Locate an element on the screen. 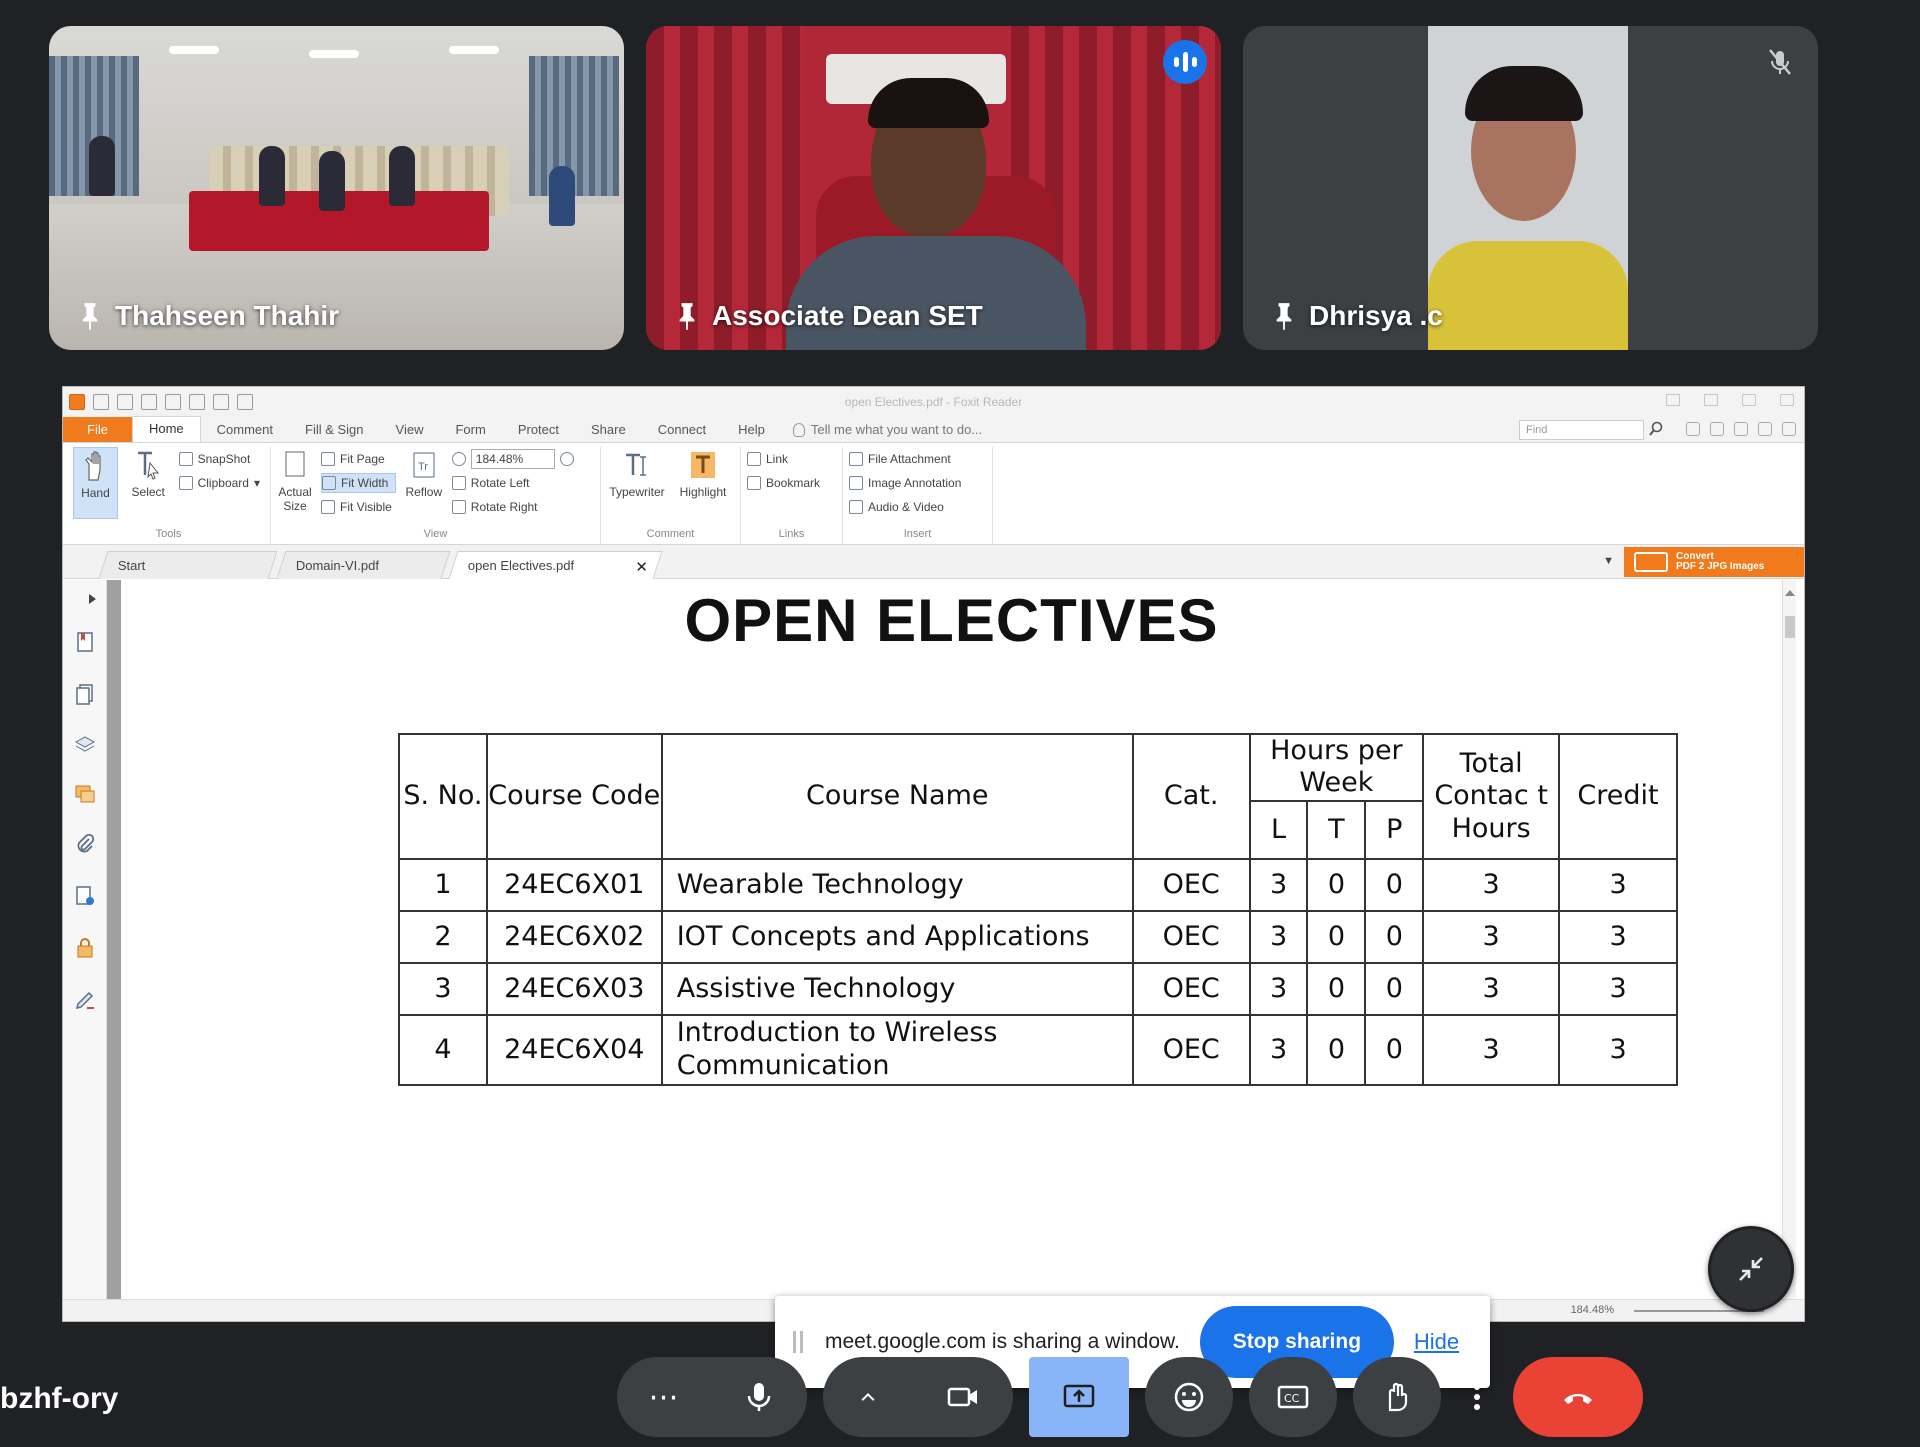  present-button is located at coordinates (1079, 1397).